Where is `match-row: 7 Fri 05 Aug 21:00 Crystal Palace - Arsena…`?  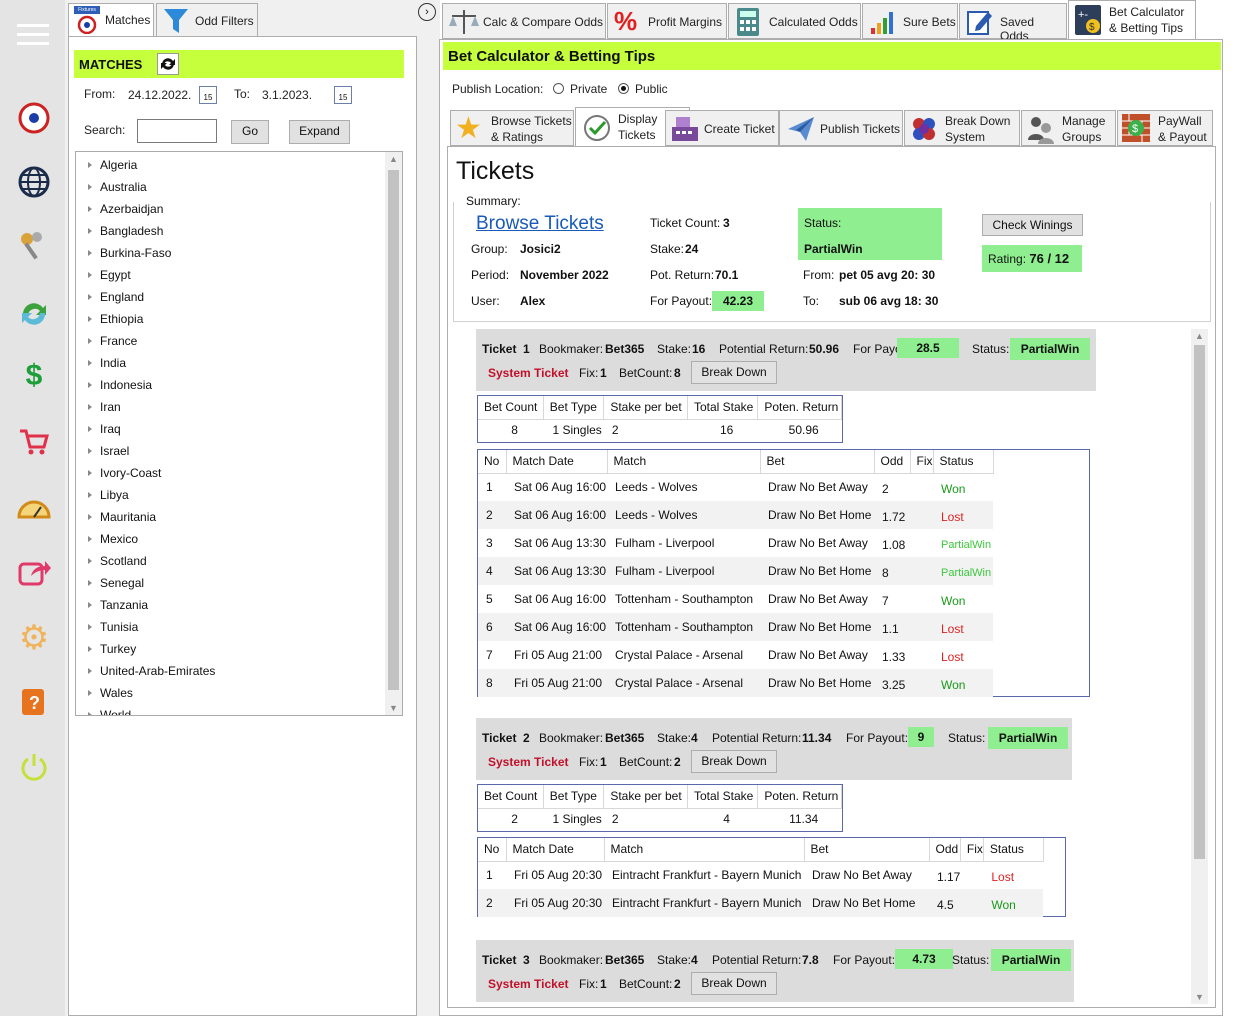
match-row: 7 Fri 05 Aug 21:00 Crystal Palace - Arsena… is located at coordinates (735, 655).